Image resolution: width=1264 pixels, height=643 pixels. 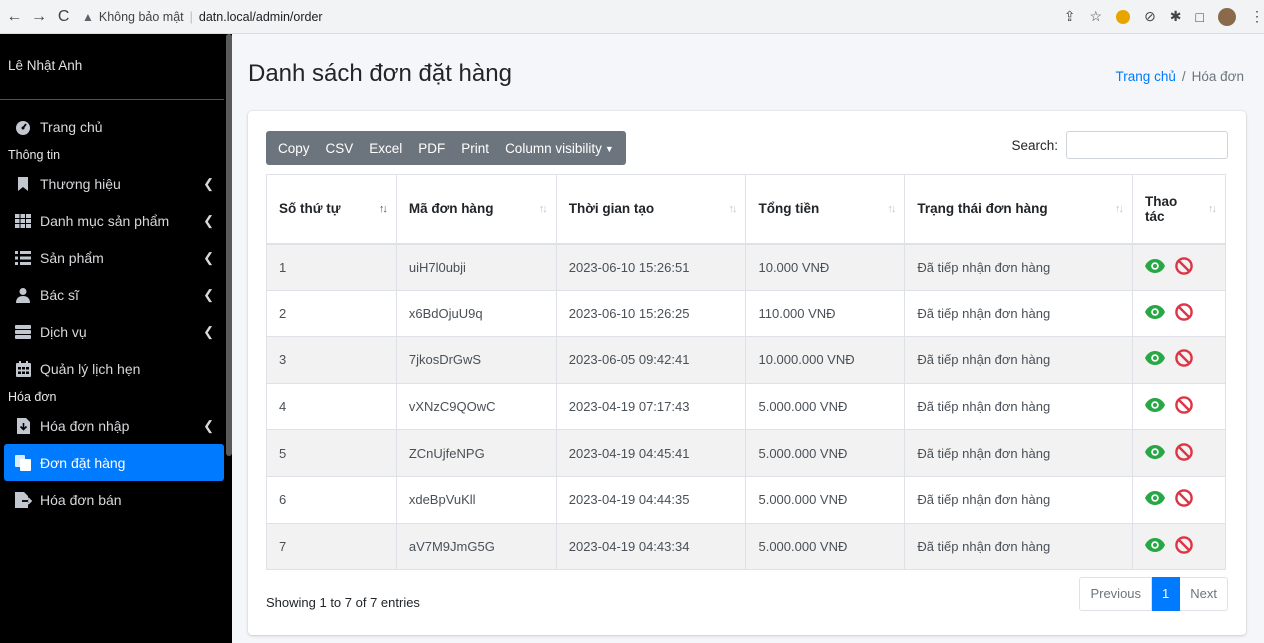 I want to click on row-actions, so click(x=1179, y=453).